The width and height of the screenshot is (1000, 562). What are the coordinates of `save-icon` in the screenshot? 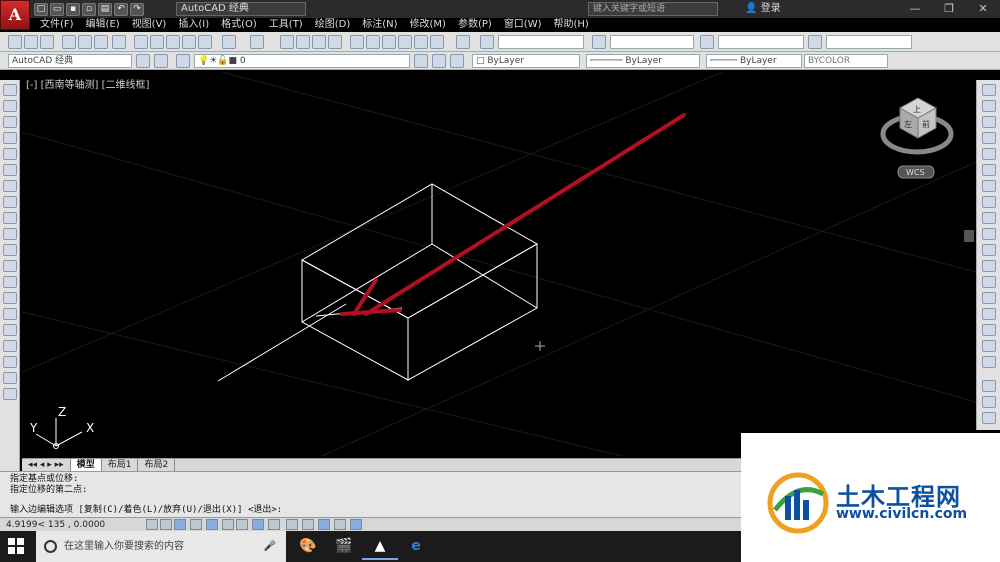 It's located at (47, 42).